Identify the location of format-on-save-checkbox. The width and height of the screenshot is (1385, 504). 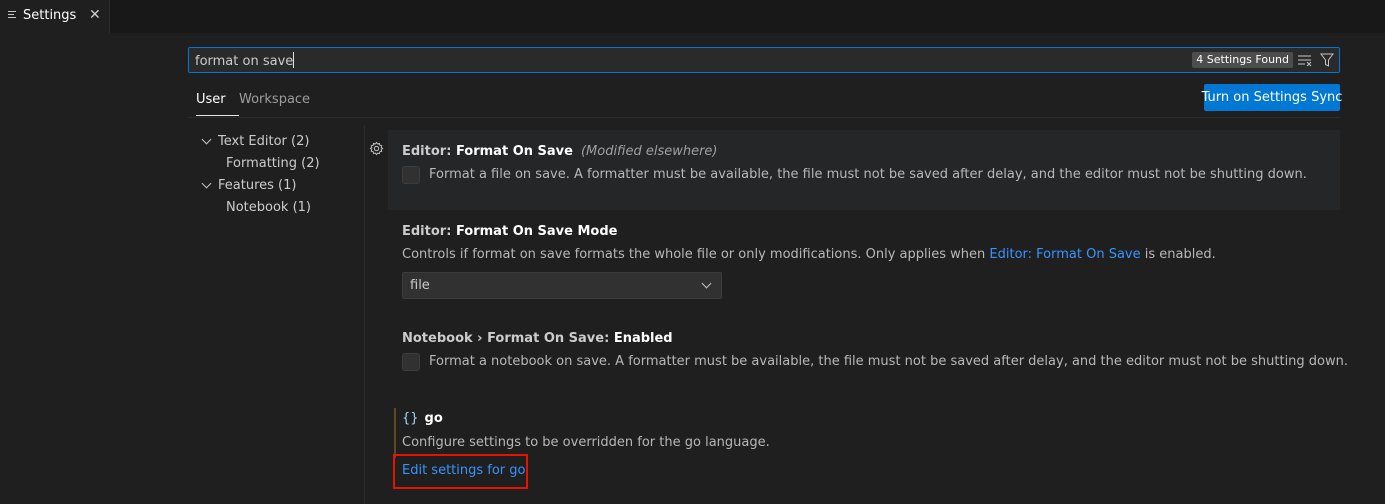
(411, 175).